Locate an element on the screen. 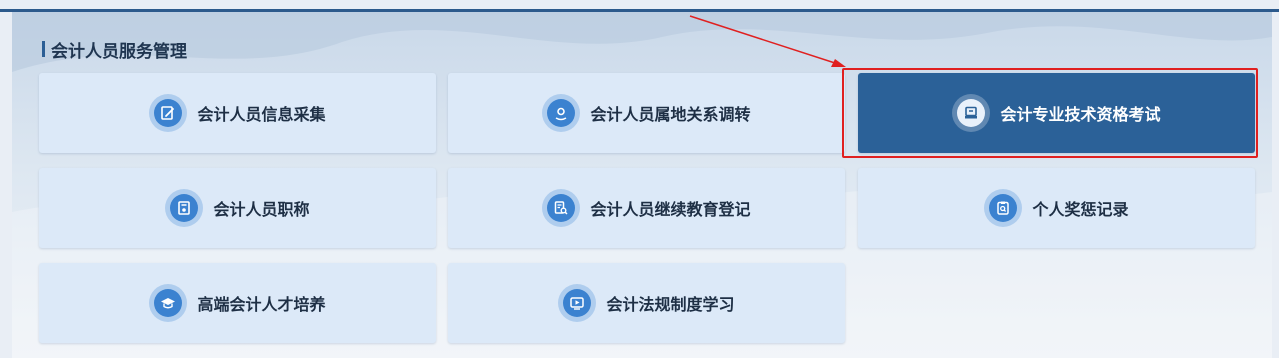 The width and height of the screenshot is (1279, 358). section-title-text: 会计人员服务管理 is located at coordinates (119, 51).